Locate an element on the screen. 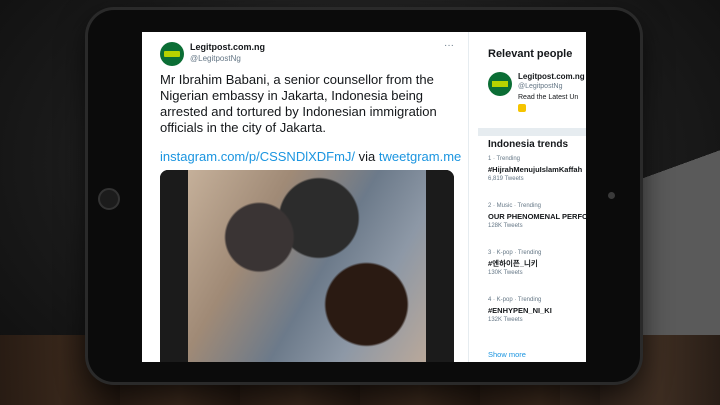  emoji-icon is located at coordinates (522, 108).